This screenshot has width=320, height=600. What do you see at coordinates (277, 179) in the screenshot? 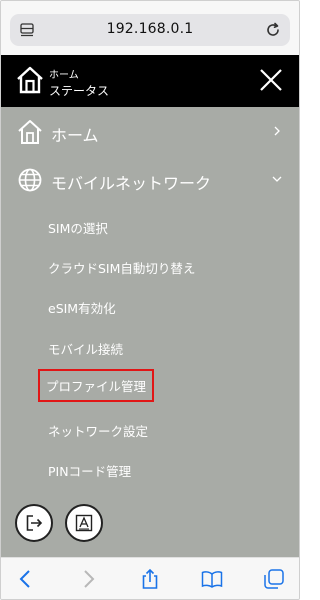
I see `chevron-down-icon` at bounding box center [277, 179].